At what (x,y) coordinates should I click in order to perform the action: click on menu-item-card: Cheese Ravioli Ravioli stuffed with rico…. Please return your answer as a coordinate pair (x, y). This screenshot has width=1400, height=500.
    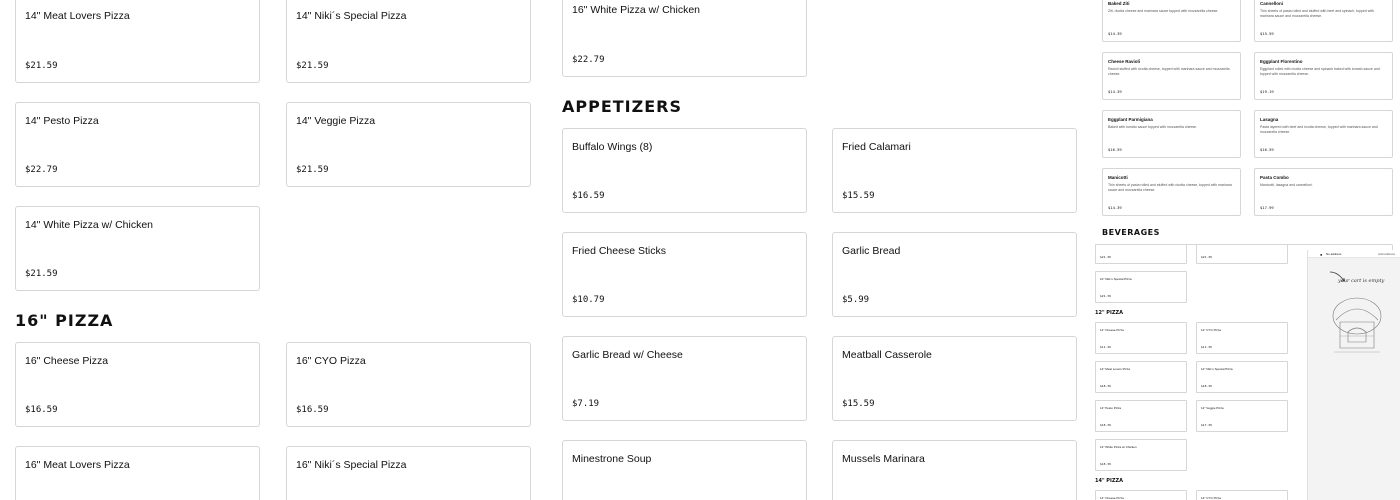
    Looking at the image, I should click on (1171, 76).